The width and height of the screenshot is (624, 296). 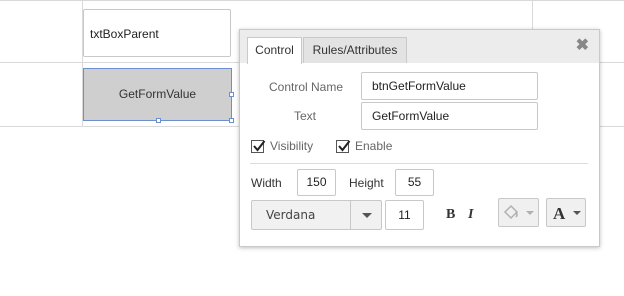 What do you see at coordinates (274, 50) in the screenshot?
I see `tab-control: Control` at bounding box center [274, 50].